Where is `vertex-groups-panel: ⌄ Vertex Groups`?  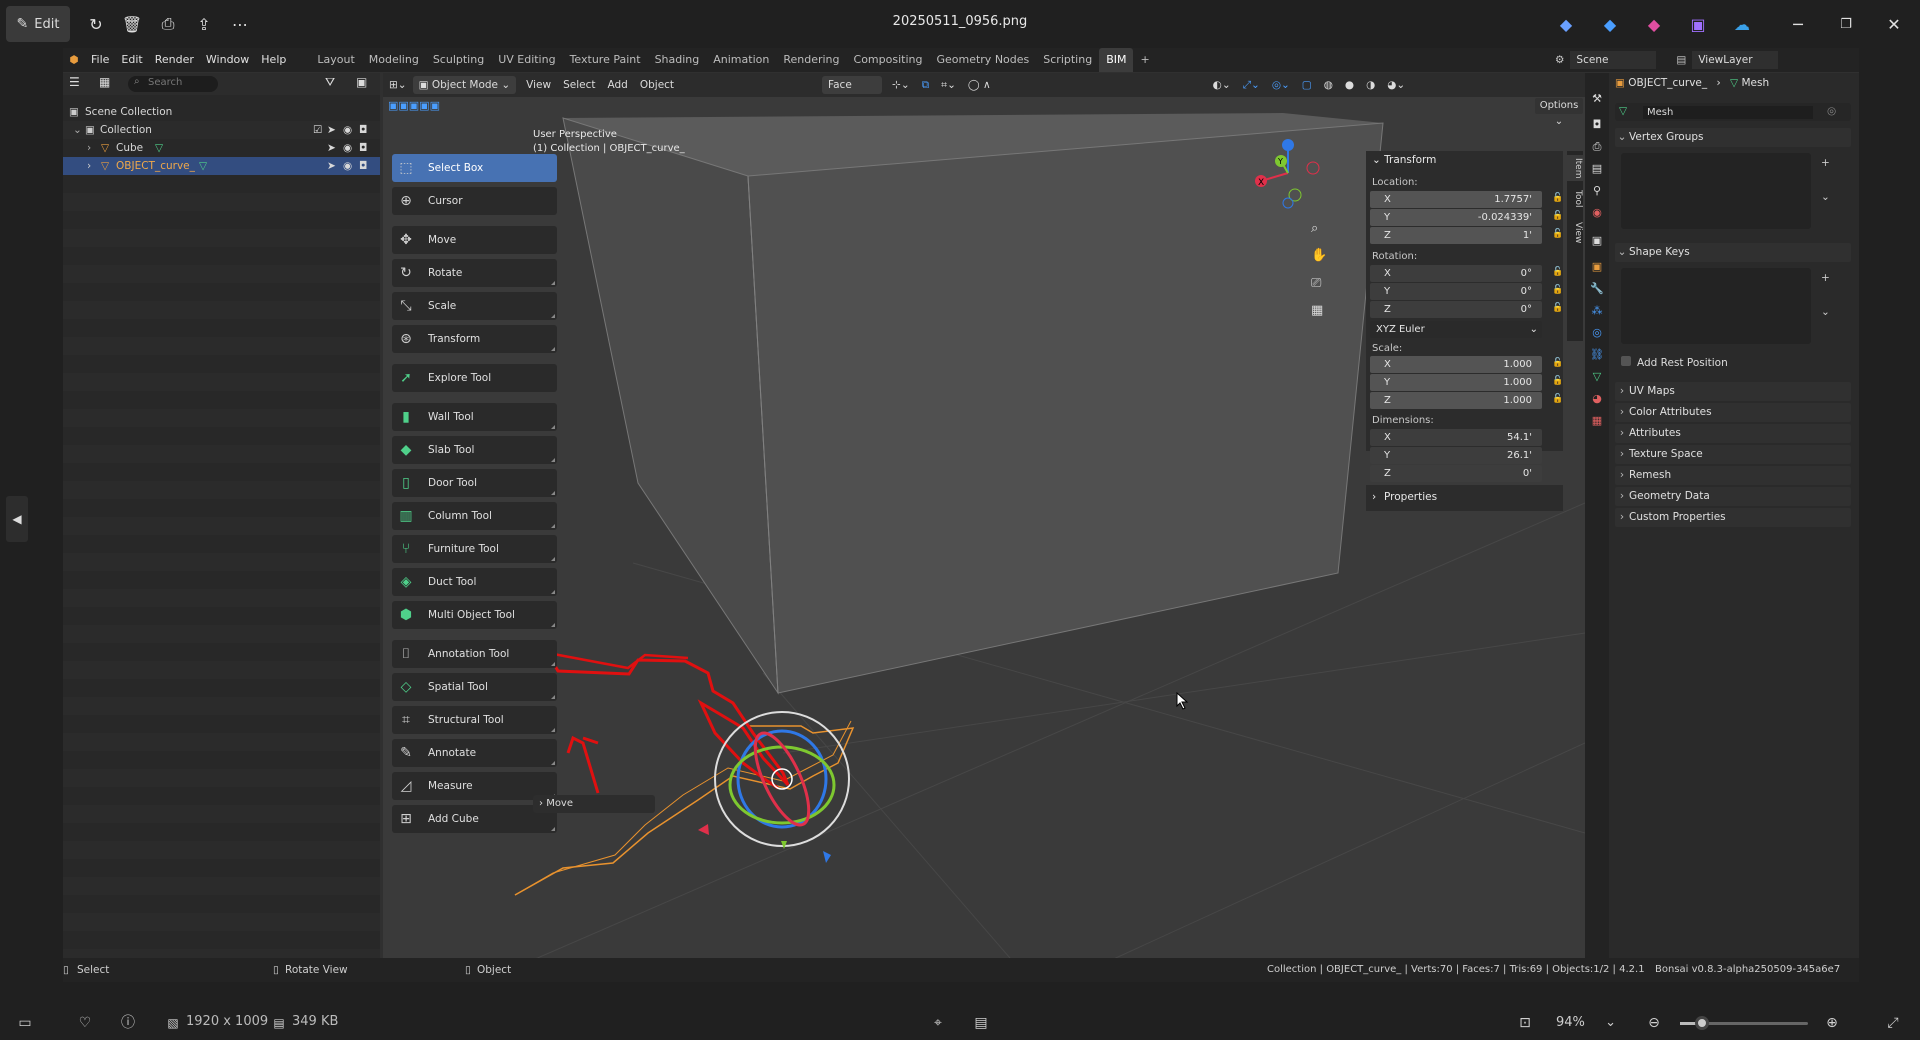
vertex-groups-panel: ⌄ Vertex Groups is located at coordinates (1733, 137).